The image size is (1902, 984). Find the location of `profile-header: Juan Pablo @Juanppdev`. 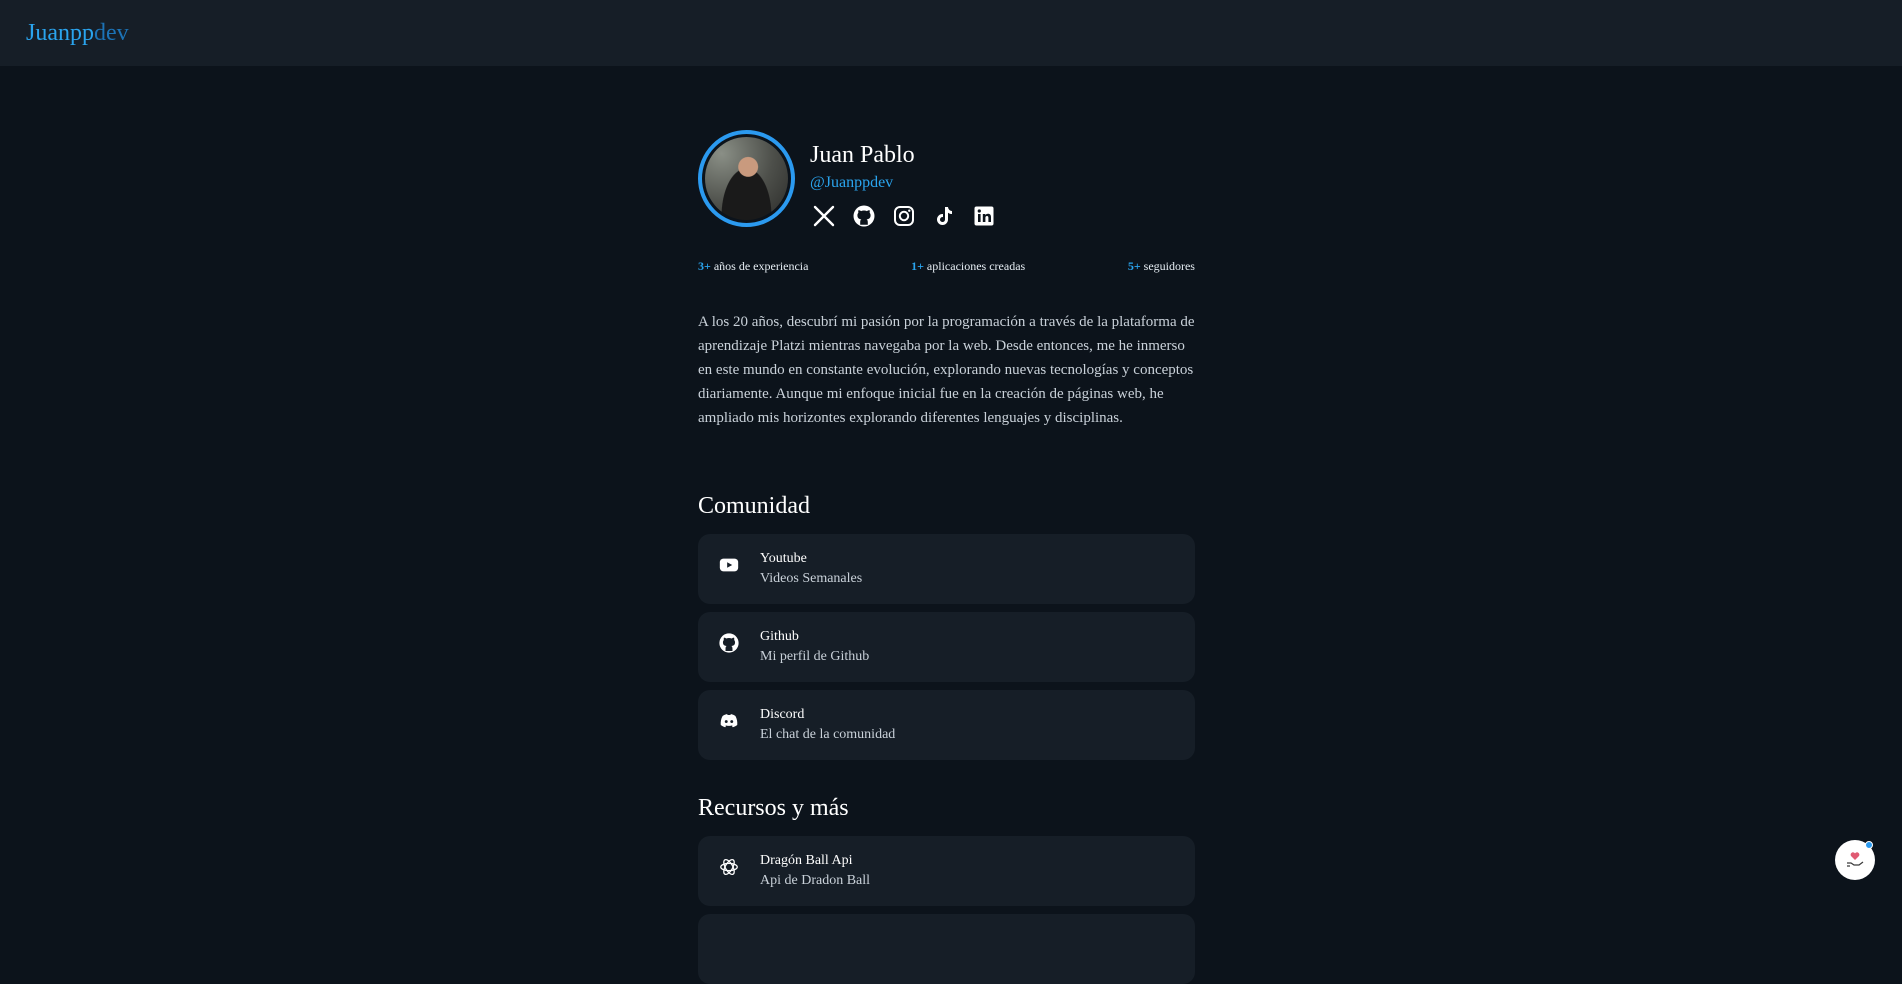

profile-header: Juan Pablo @Juanppdev is located at coordinates (848, 180).